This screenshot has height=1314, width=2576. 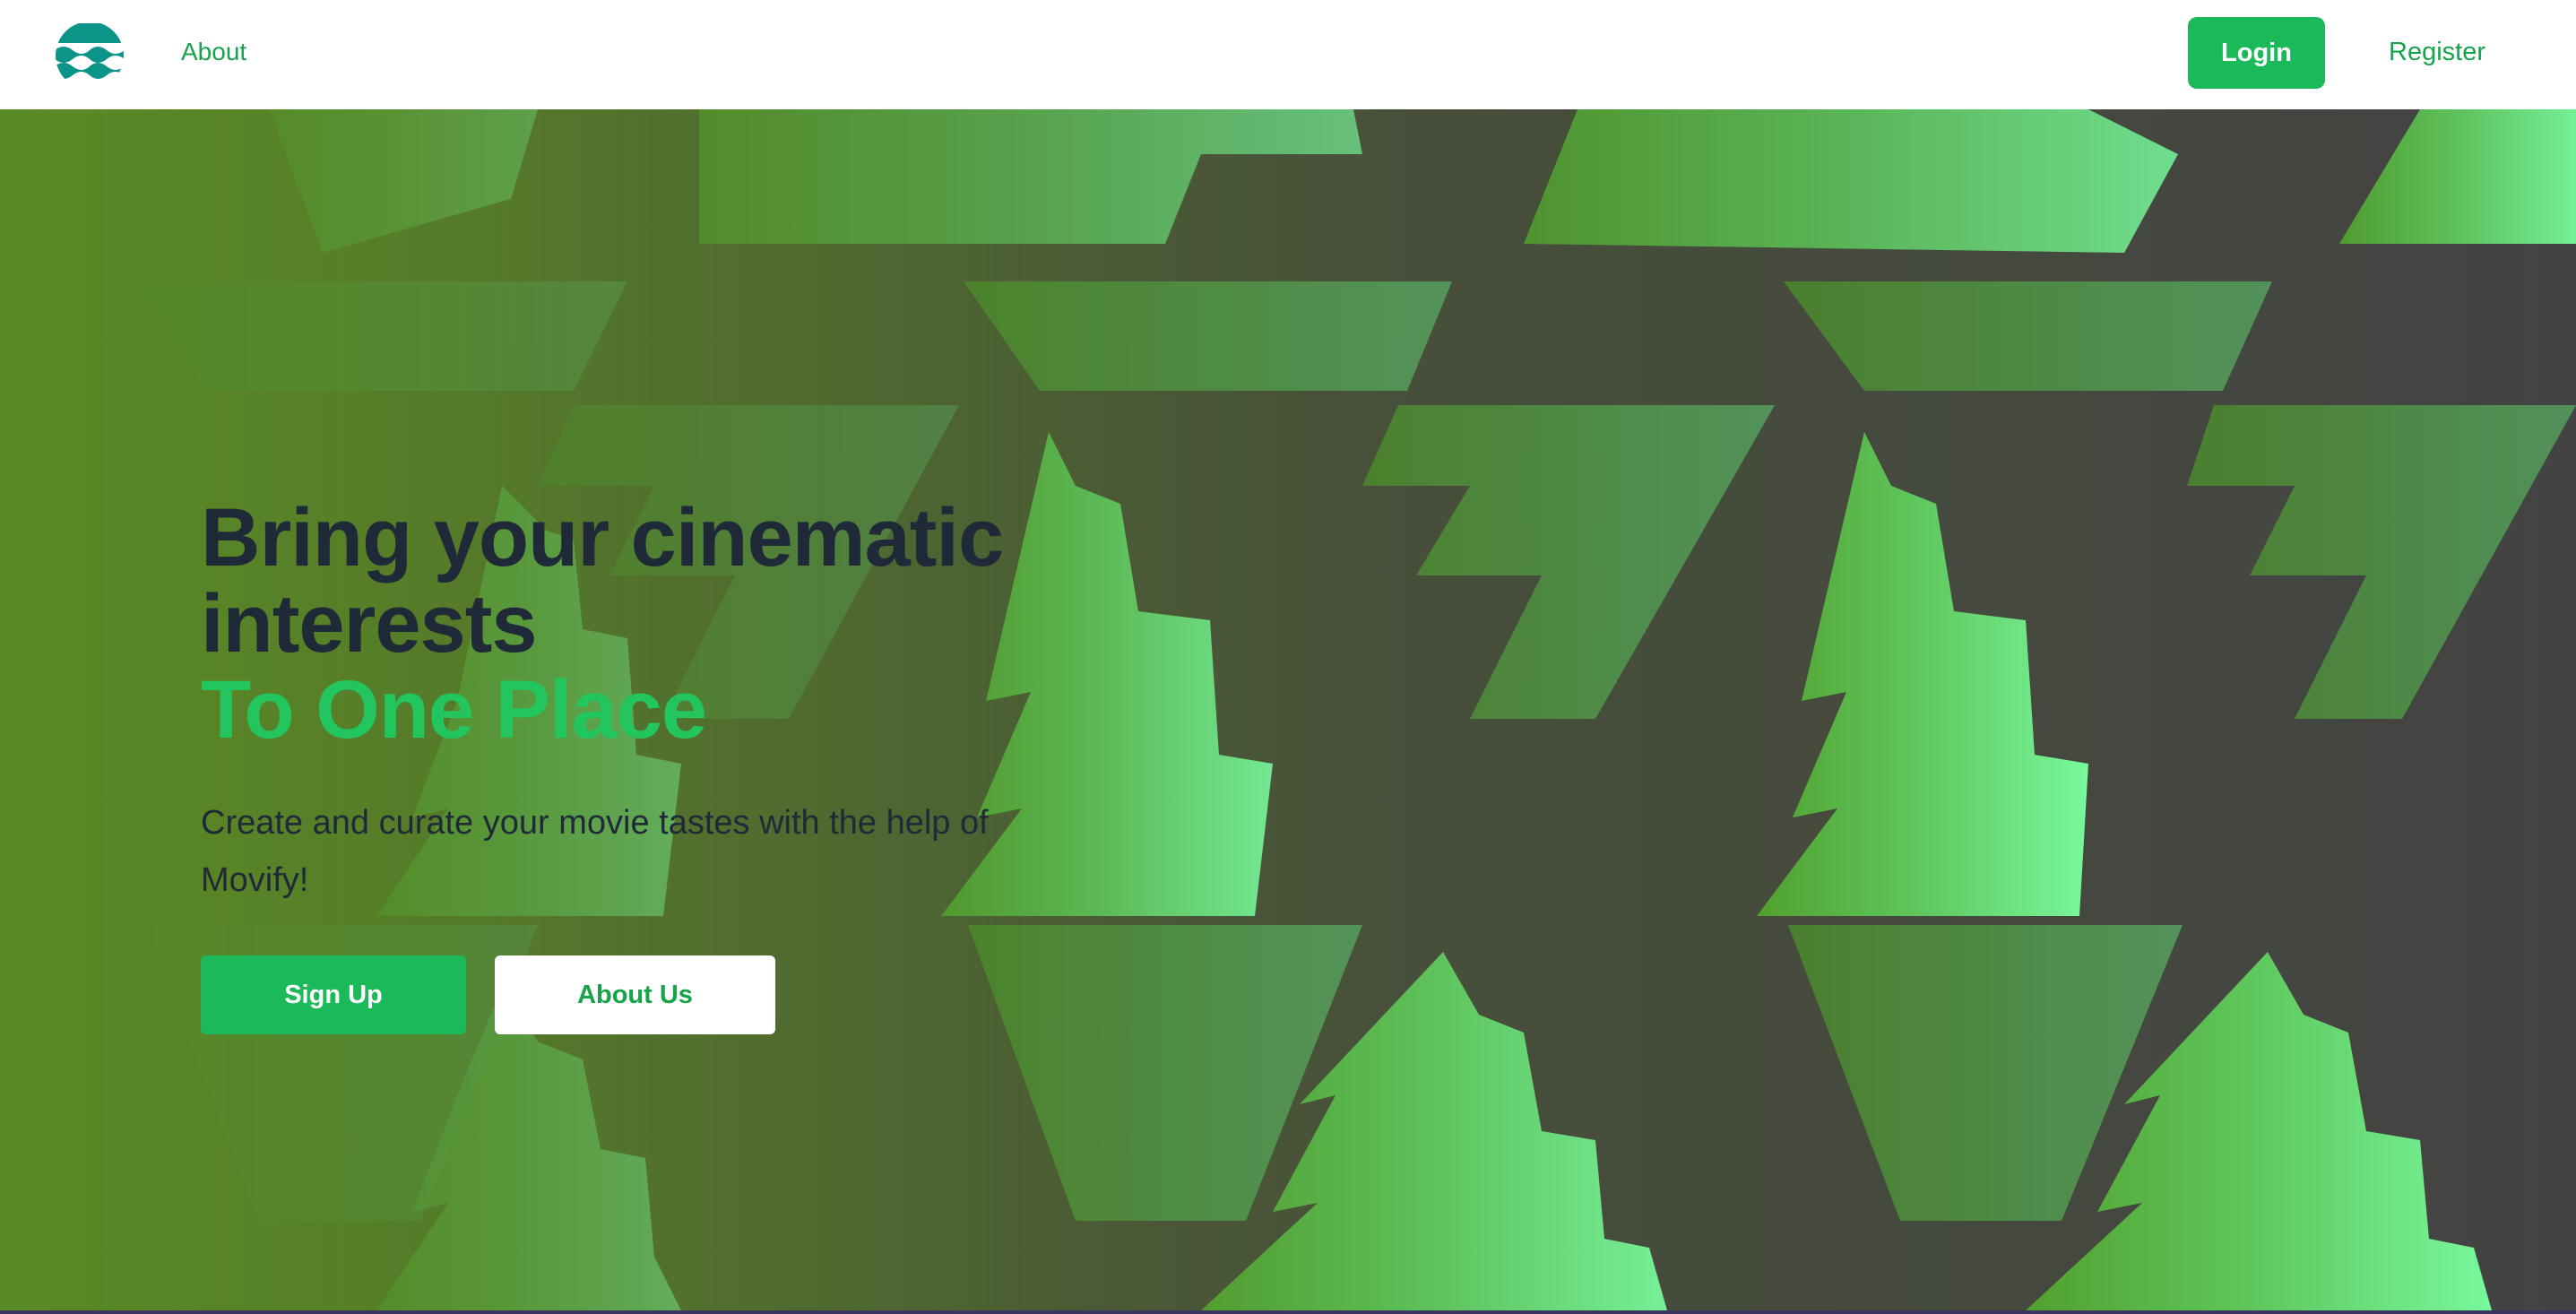 What do you see at coordinates (2437, 52) in the screenshot?
I see `register-link: Register` at bounding box center [2437, 52].